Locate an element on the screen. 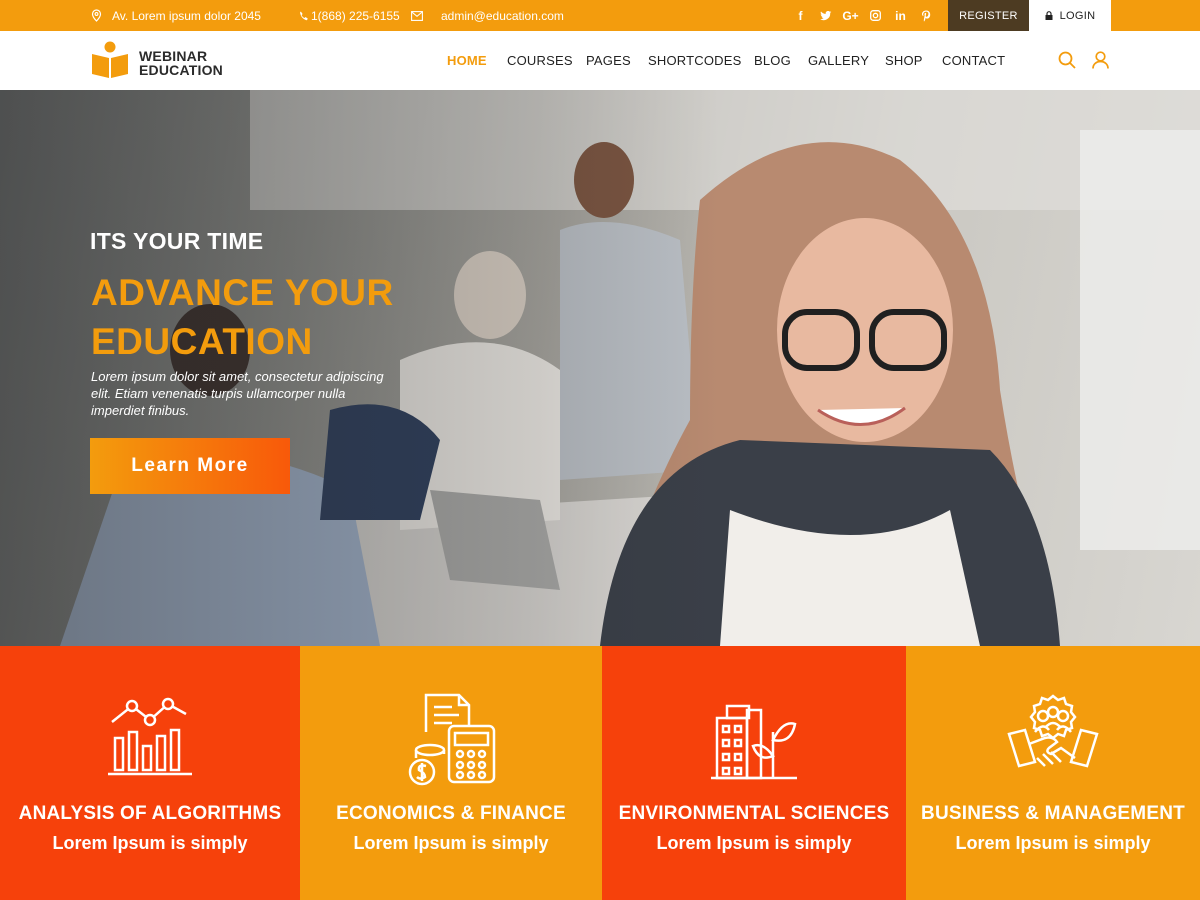  hero-kicker: ITS YOUR TIME is located at coordinates (177, 241).